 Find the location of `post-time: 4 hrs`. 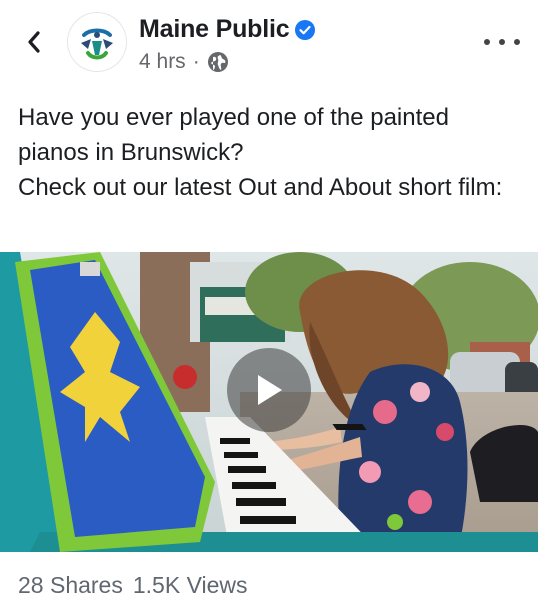

post-time: 4 hrs is located at coordinates (162, 62).